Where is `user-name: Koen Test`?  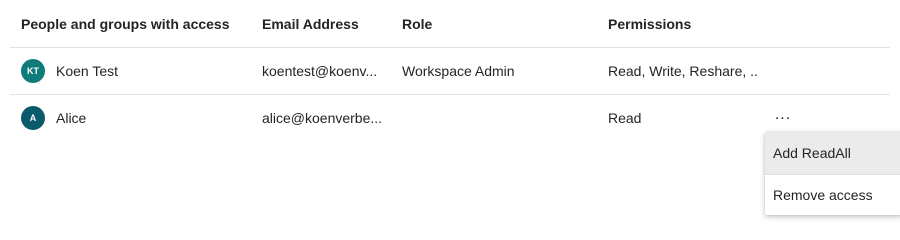 user-name: Koen Test is located at coordinates (87, 71).